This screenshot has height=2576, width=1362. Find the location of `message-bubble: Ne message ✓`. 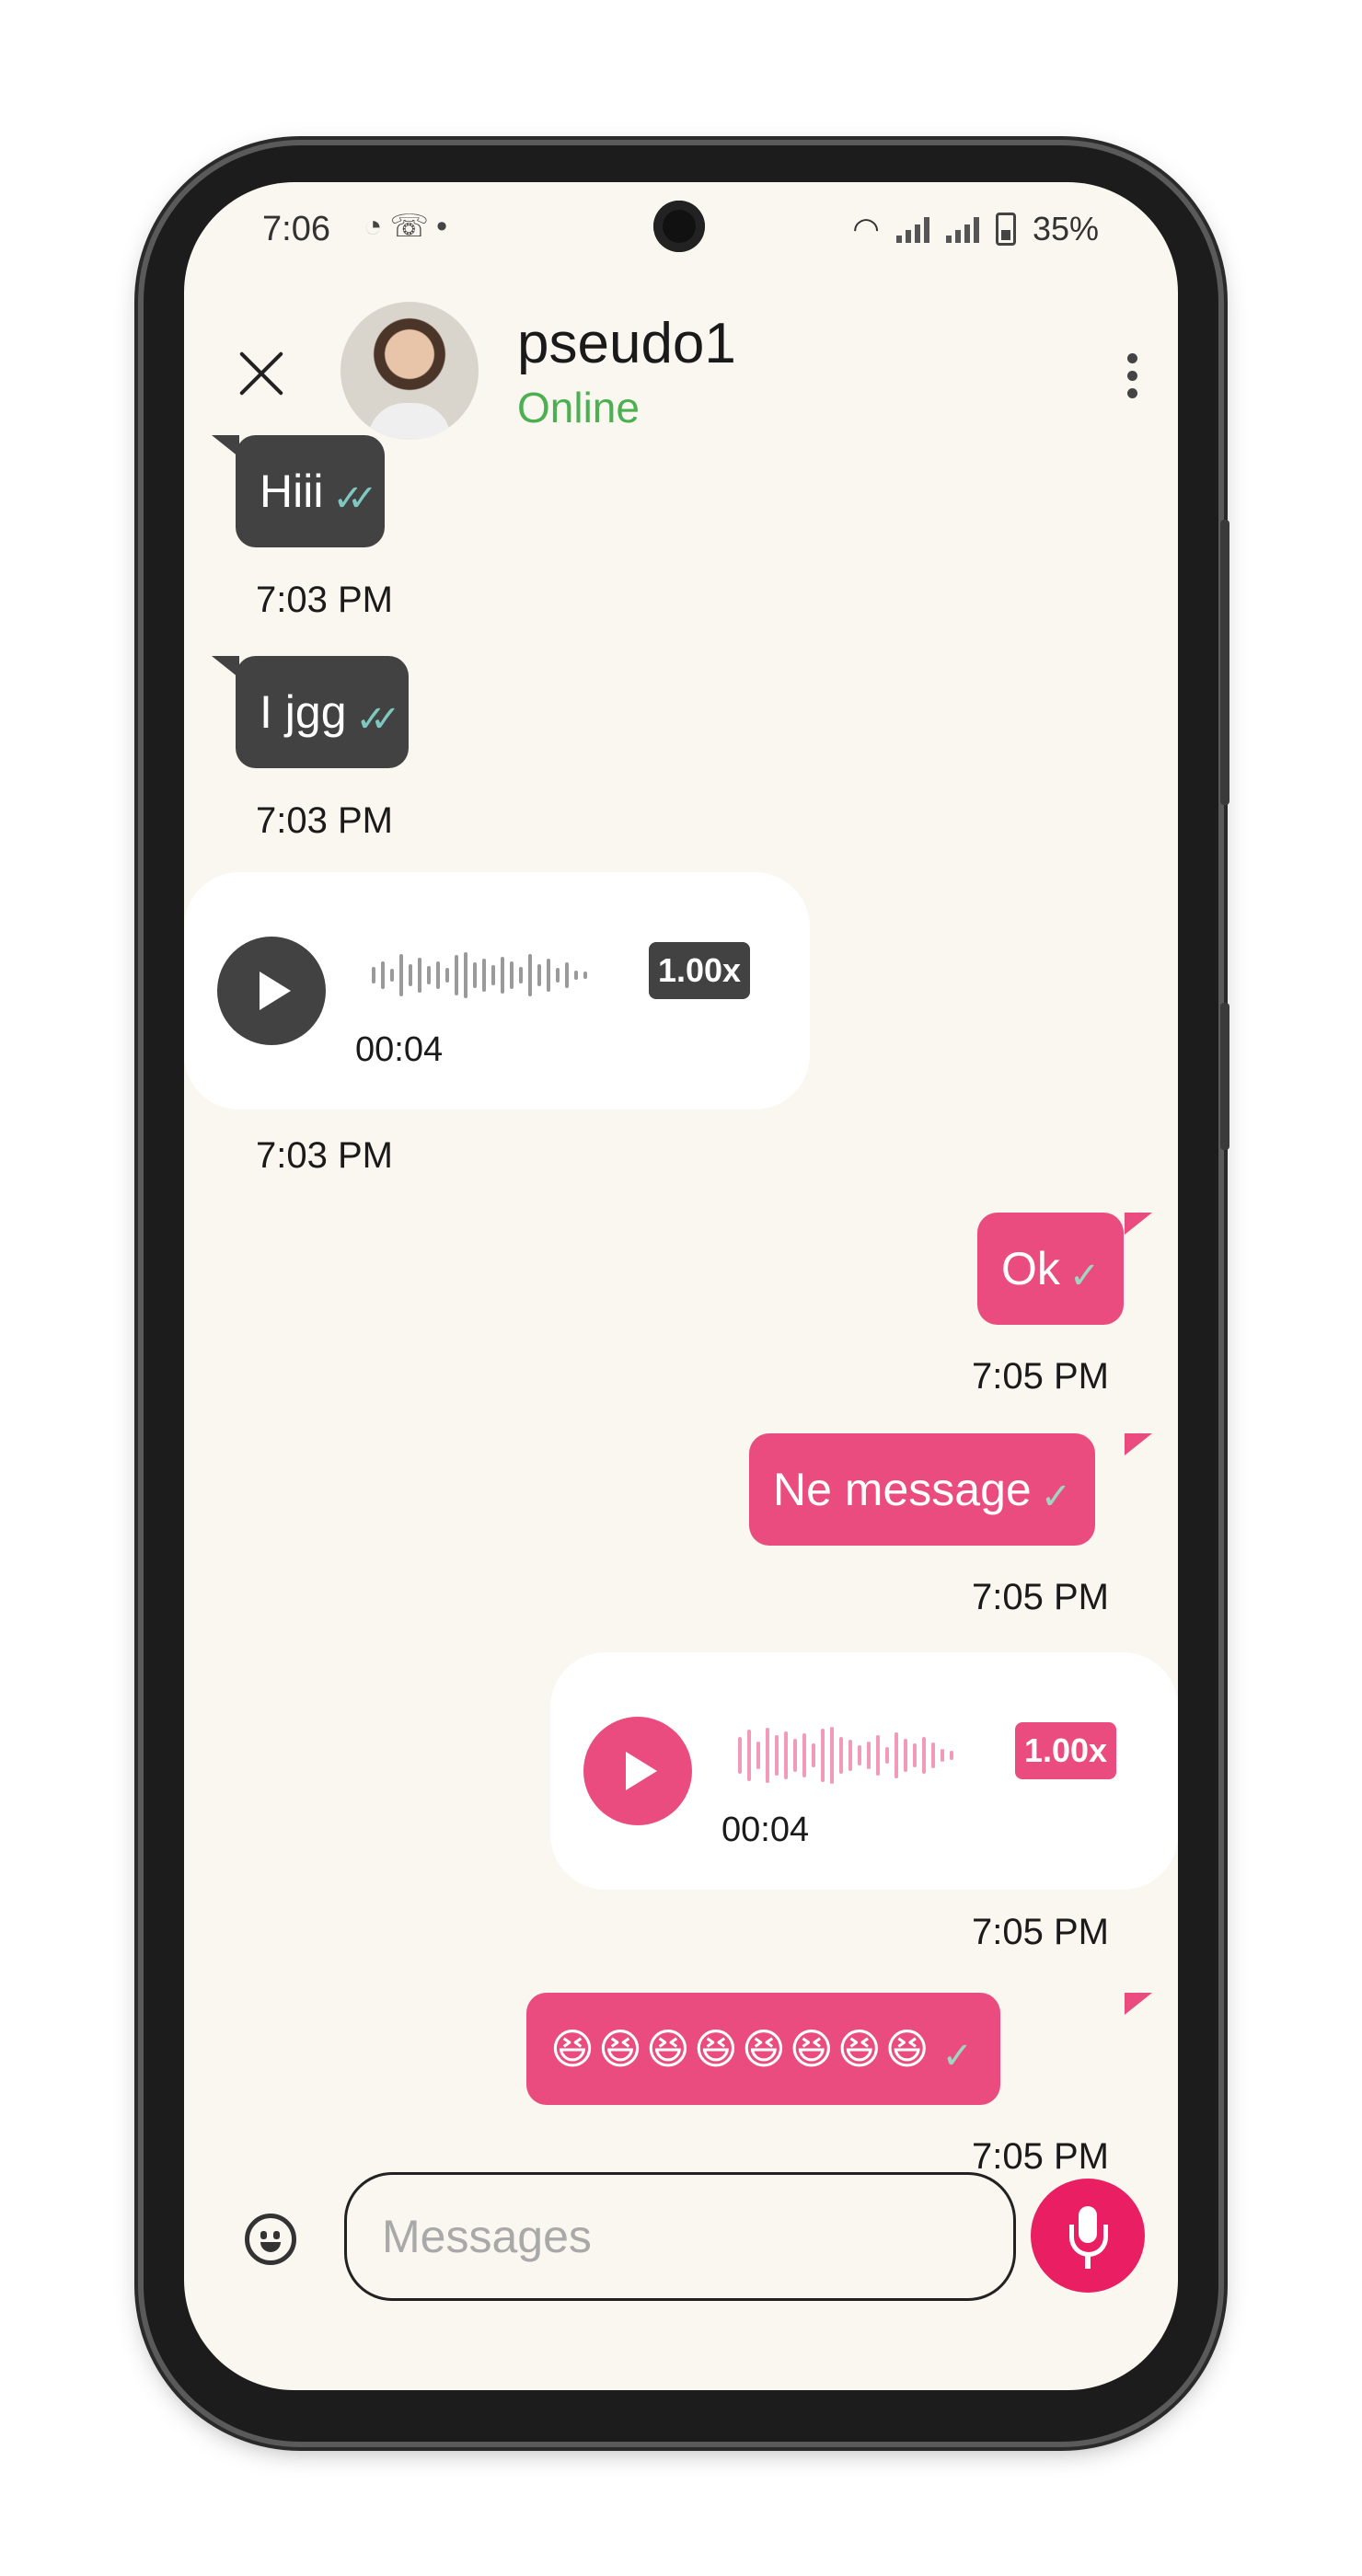

message-bubble: Ne message ✓ is located at coordinates (922, 1489).